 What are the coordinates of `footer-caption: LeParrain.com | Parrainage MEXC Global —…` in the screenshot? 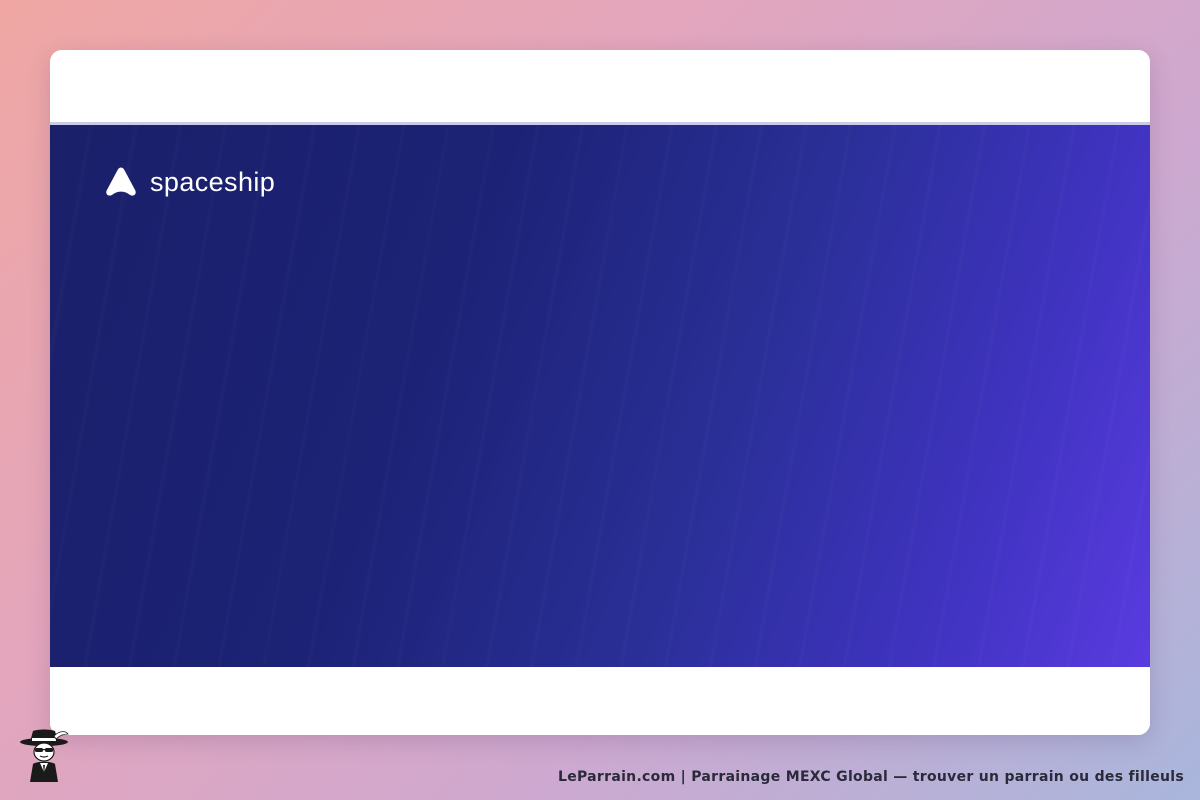 It's located at (870, 777).